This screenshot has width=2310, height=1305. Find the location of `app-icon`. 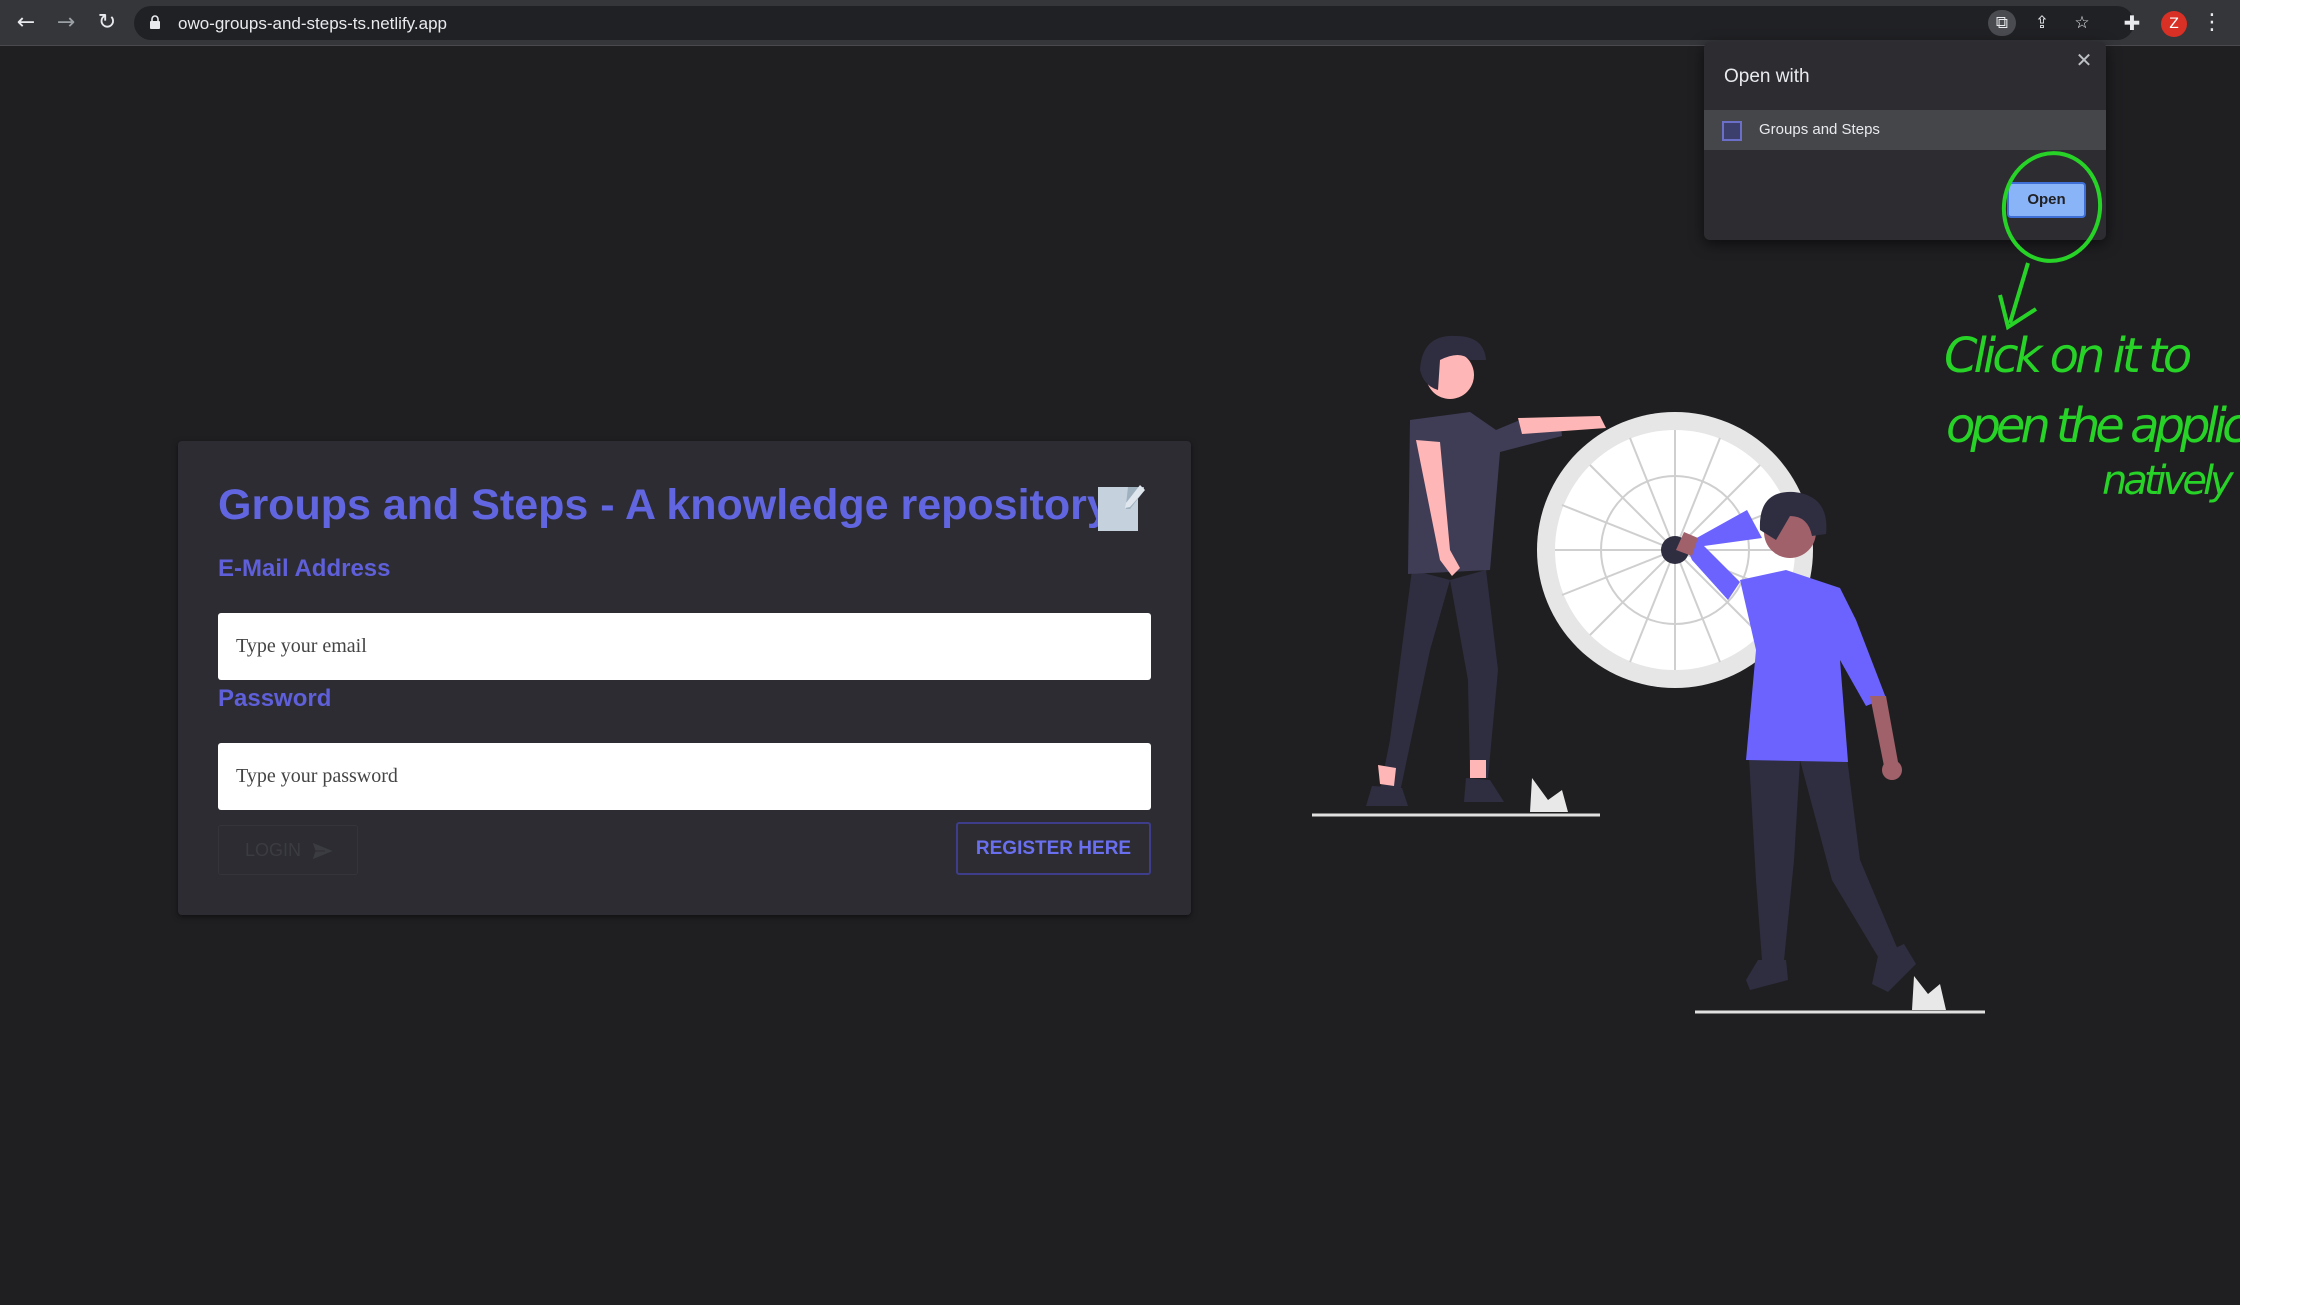

app-icon is located at coordinates (1732, 131).